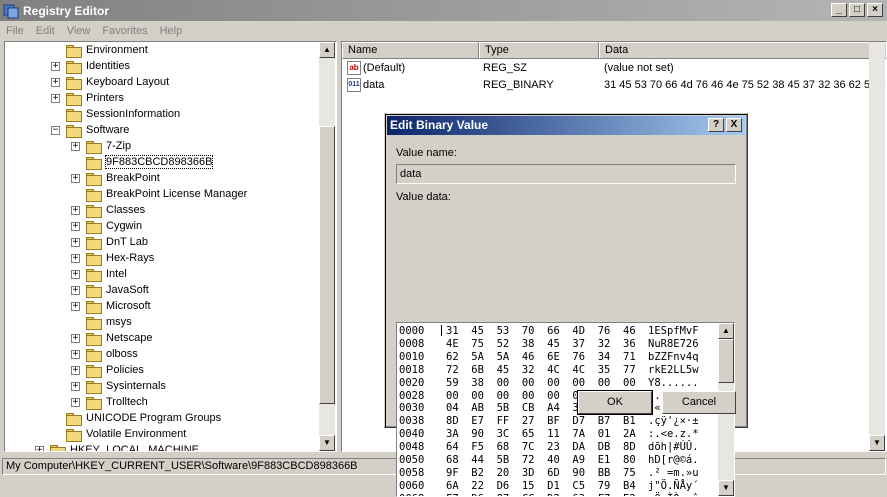  I want to click on hex-offset: 0050, so click(412, 460).